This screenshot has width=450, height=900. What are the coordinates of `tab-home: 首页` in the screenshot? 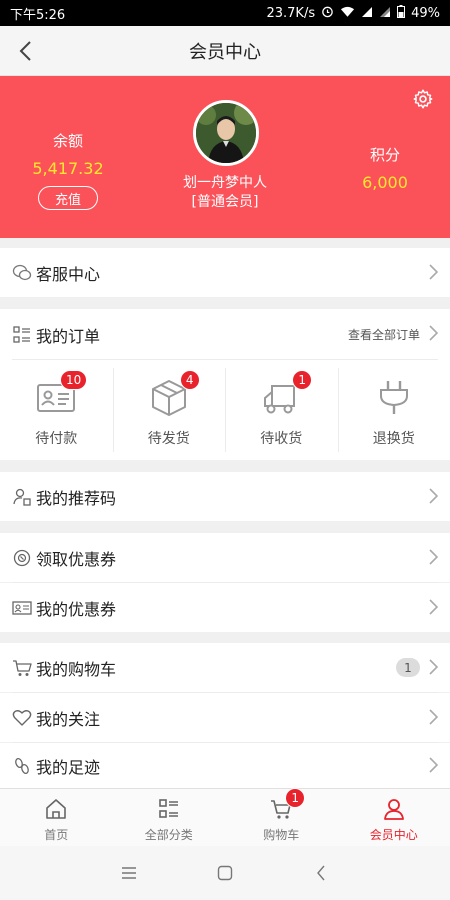 It's located at (56, 817).